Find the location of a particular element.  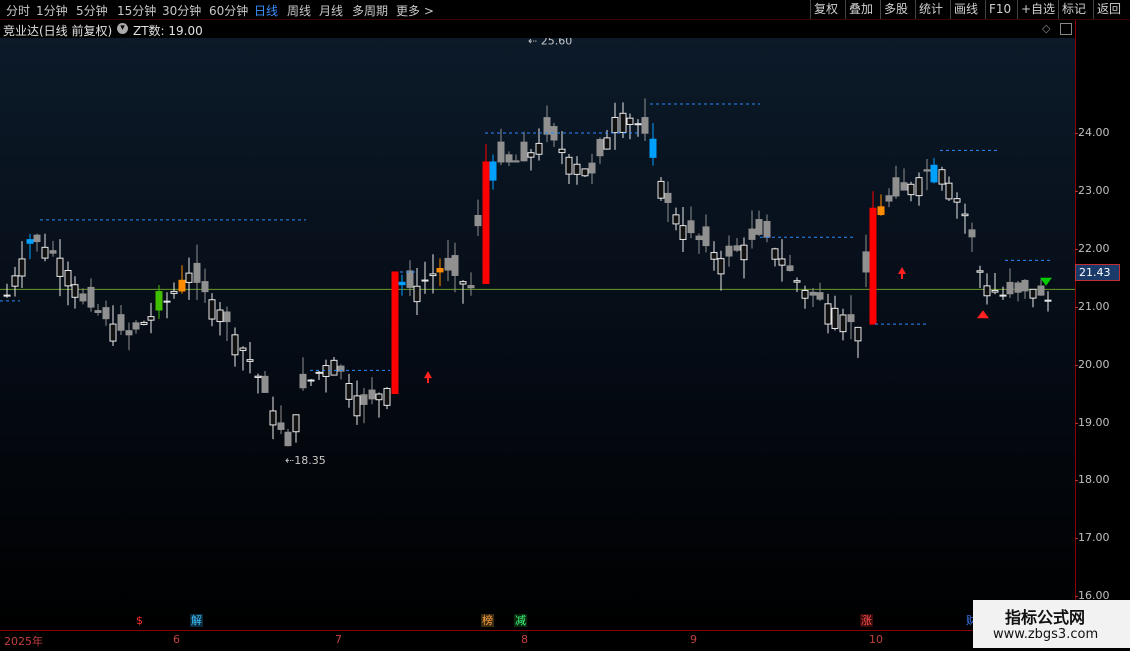

current-price-tag: 21.43 is located at coordinates (1097, 272).